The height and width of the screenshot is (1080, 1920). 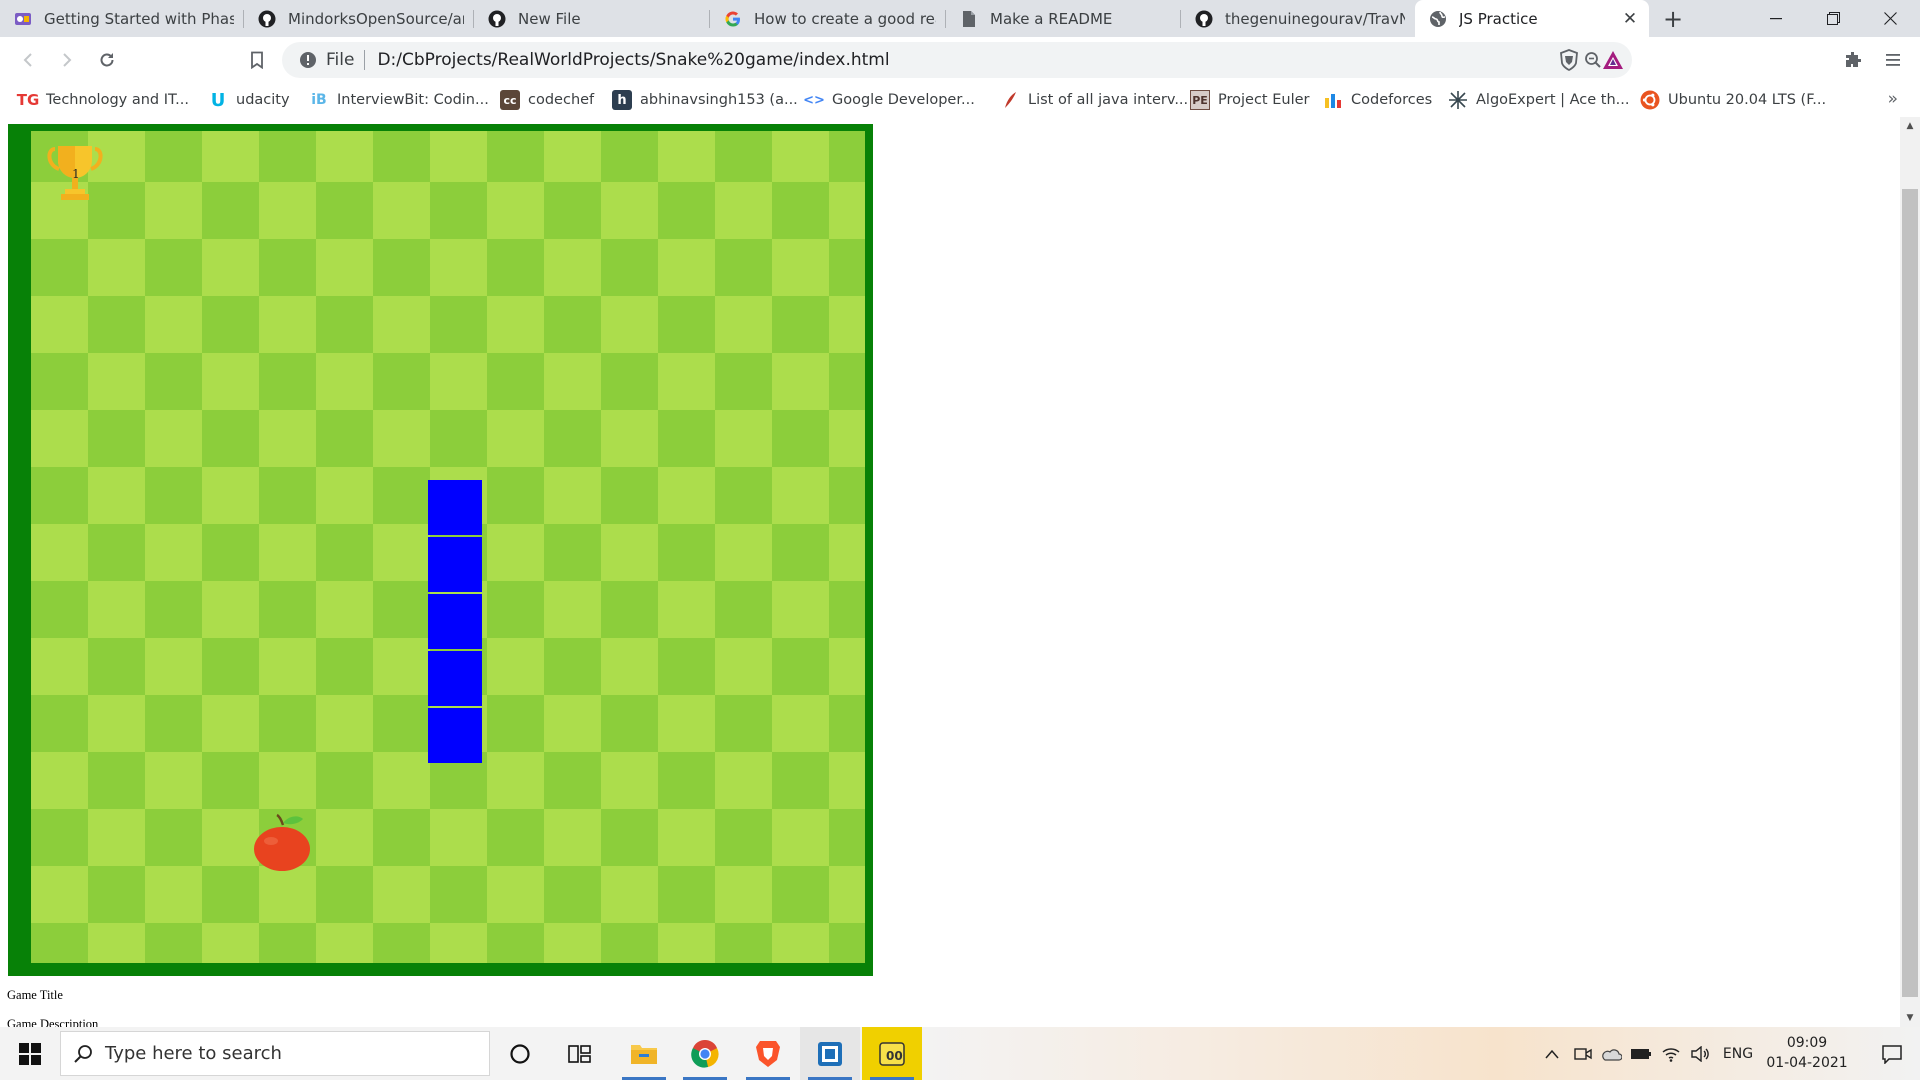 I want to click on forward-icon, so click(x=67, y=60).